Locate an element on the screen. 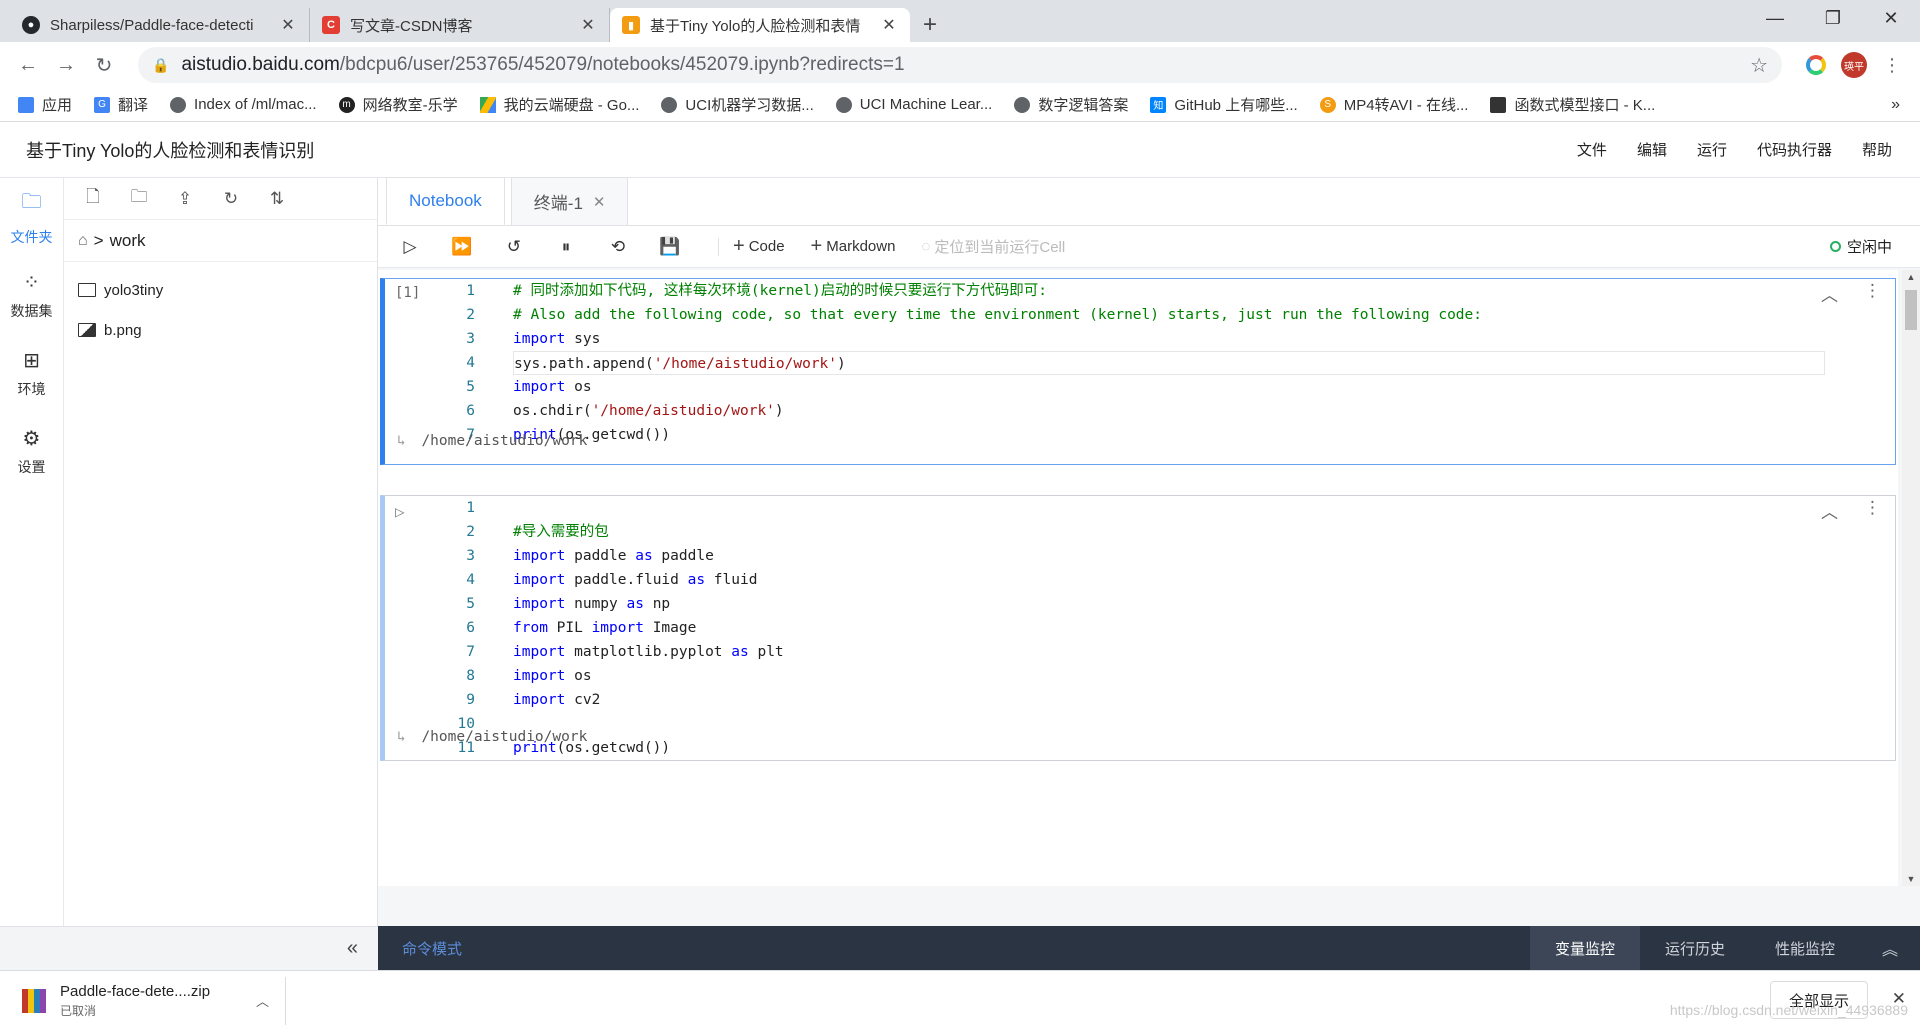 Image resolution: width=1920 pixels, height=1030 pixels. tab-run-history: 运行历史 is located at coordinates (1695, 948).